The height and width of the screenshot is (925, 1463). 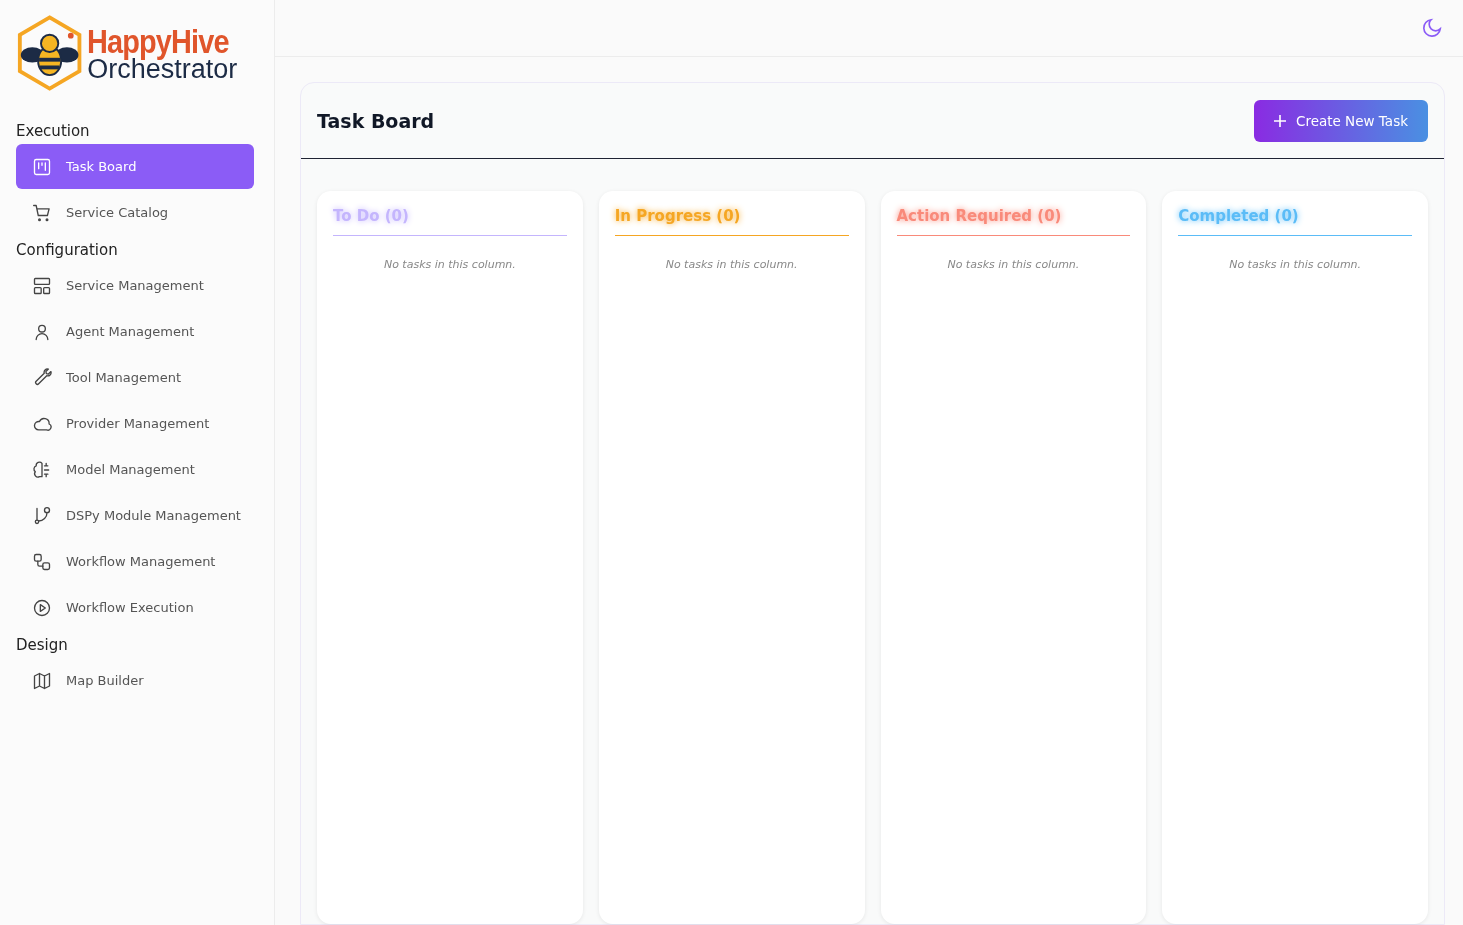 What do you see at coordinates (1340, 120) in the screenshot?
I see `create-task-button: Create New Task` at bounding box center [1340, 120].